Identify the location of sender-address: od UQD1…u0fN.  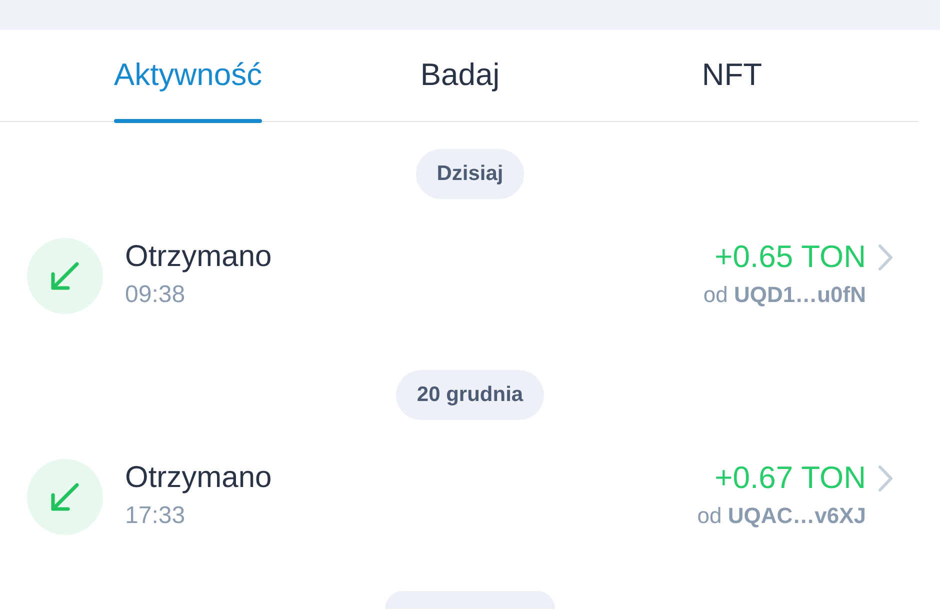
(784, 295).